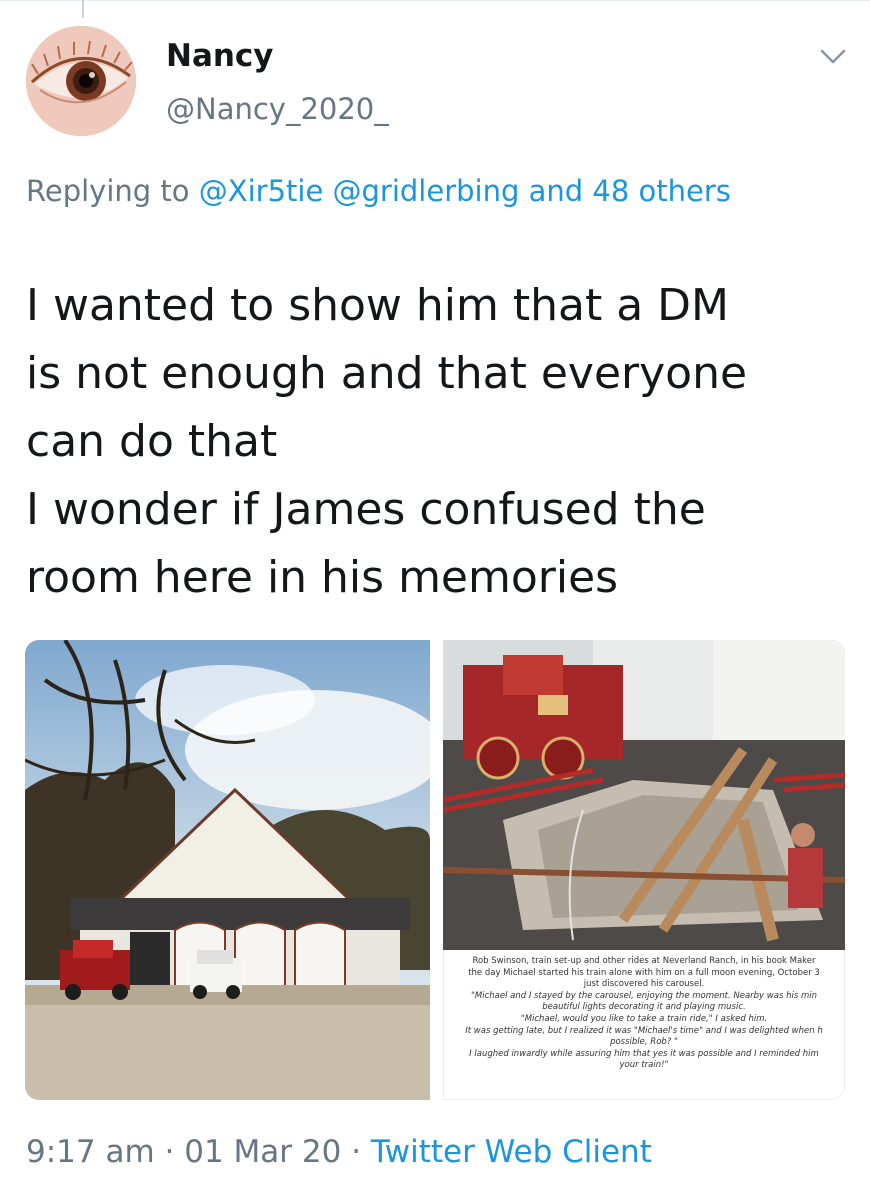 Image resolution: width=870 pixels, height=1200 pixels. What do you see at coordinates (220, 56) in the screenshot?
I see `author-display-name: Nancy` at bounding box center [220, 56].